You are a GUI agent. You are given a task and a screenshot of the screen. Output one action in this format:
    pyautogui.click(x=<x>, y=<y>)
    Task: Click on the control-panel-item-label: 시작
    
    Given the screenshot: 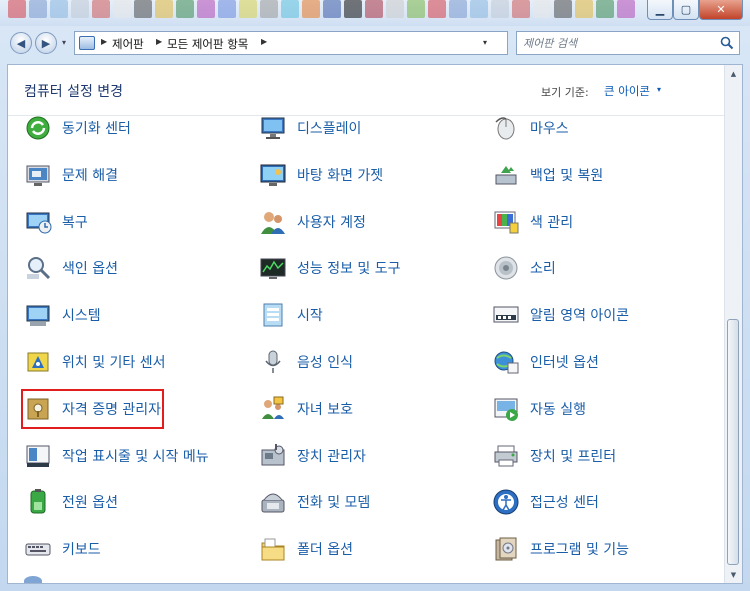 What is the action you would take?
    pyautogui.click(x=310, y=316)
    